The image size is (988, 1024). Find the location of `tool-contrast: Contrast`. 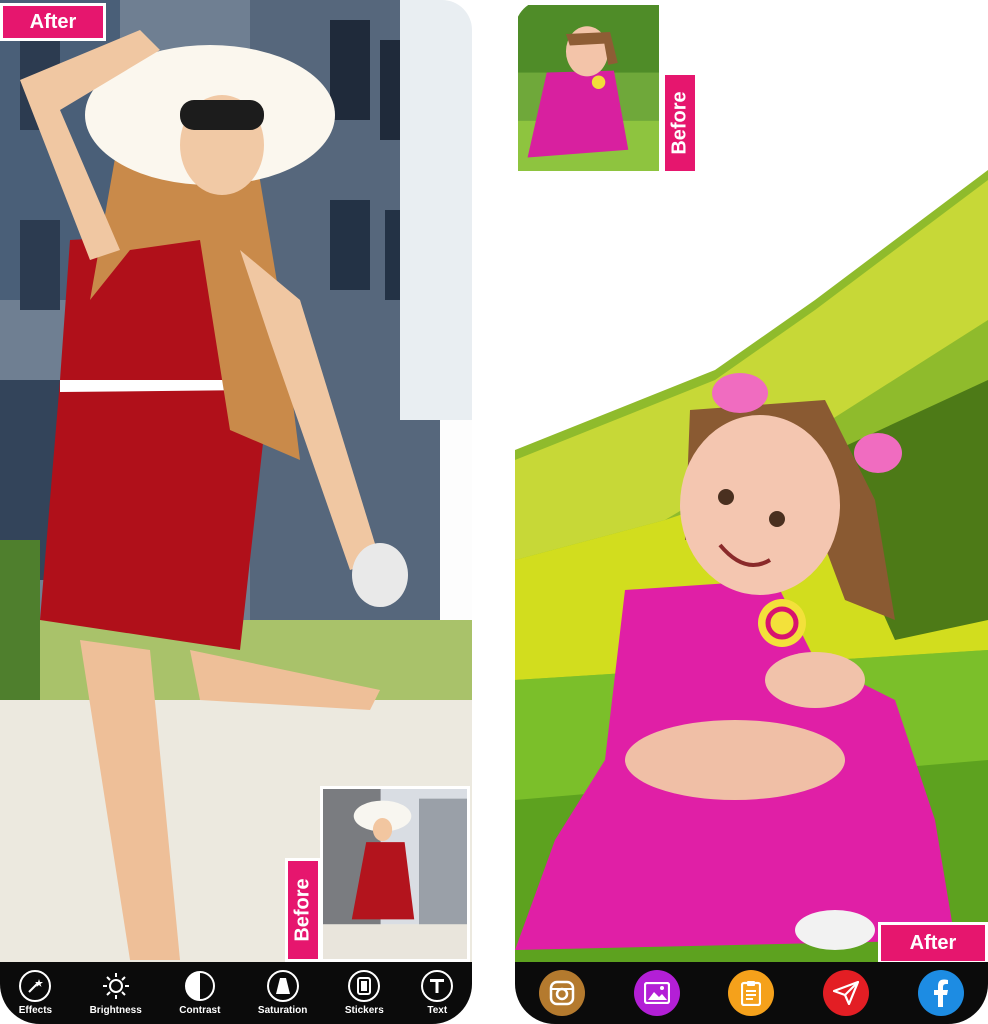

tool-contrast: Contrast is located at coordinates (199, 993).